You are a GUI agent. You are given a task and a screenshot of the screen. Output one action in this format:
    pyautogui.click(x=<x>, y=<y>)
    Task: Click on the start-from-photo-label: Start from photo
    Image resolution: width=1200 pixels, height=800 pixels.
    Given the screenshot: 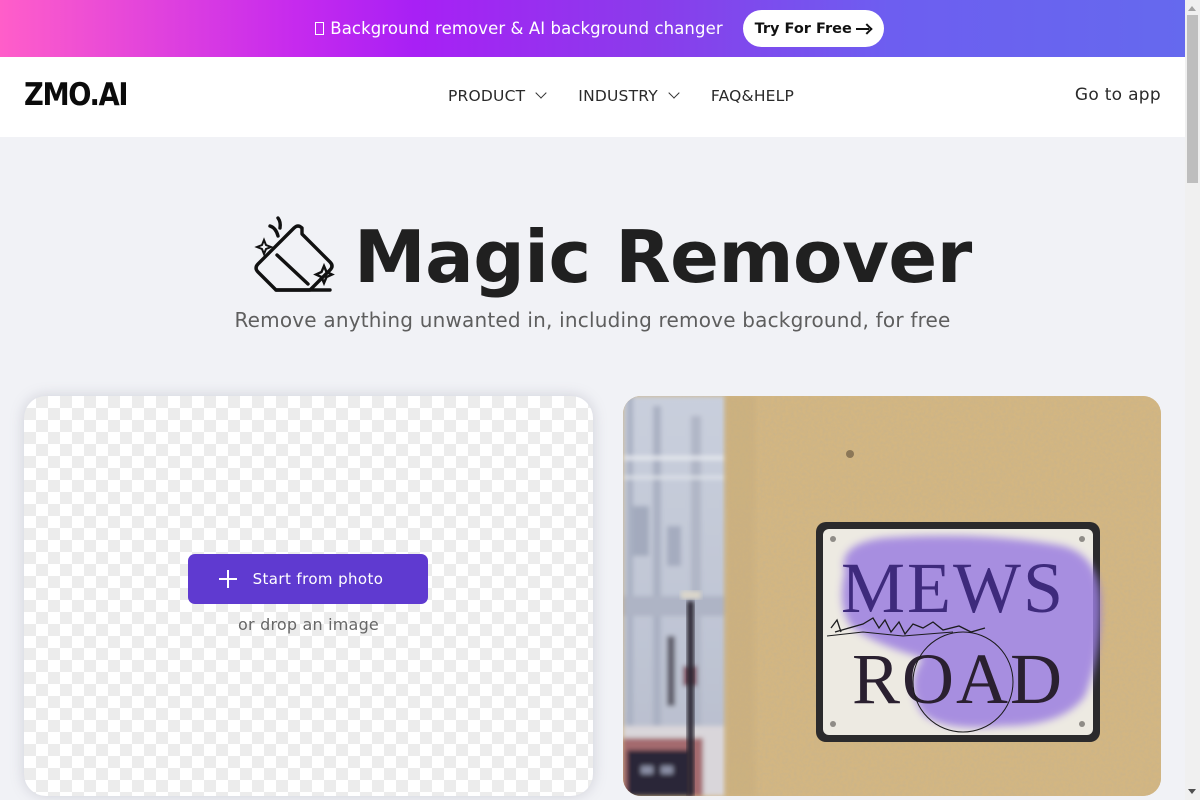 What is the action you would take?
    pyautogui.click(x=318, y=579)
    